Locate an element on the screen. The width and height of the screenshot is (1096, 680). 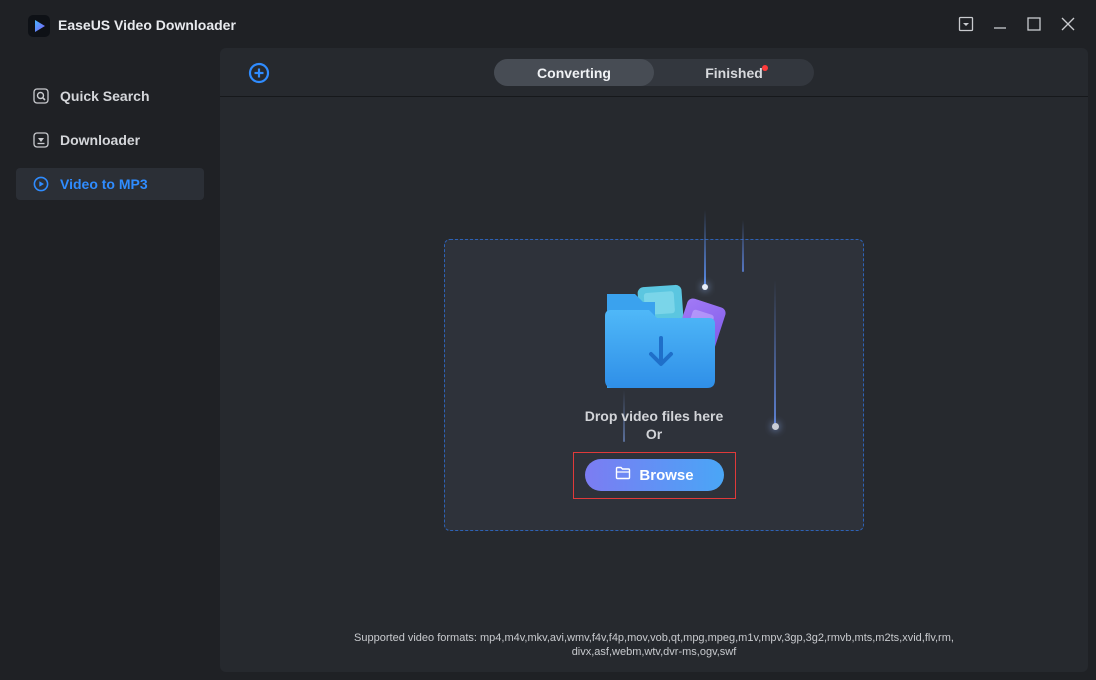
sidebar-item-label: Video to MP3 is located at coordinates (104, 184).